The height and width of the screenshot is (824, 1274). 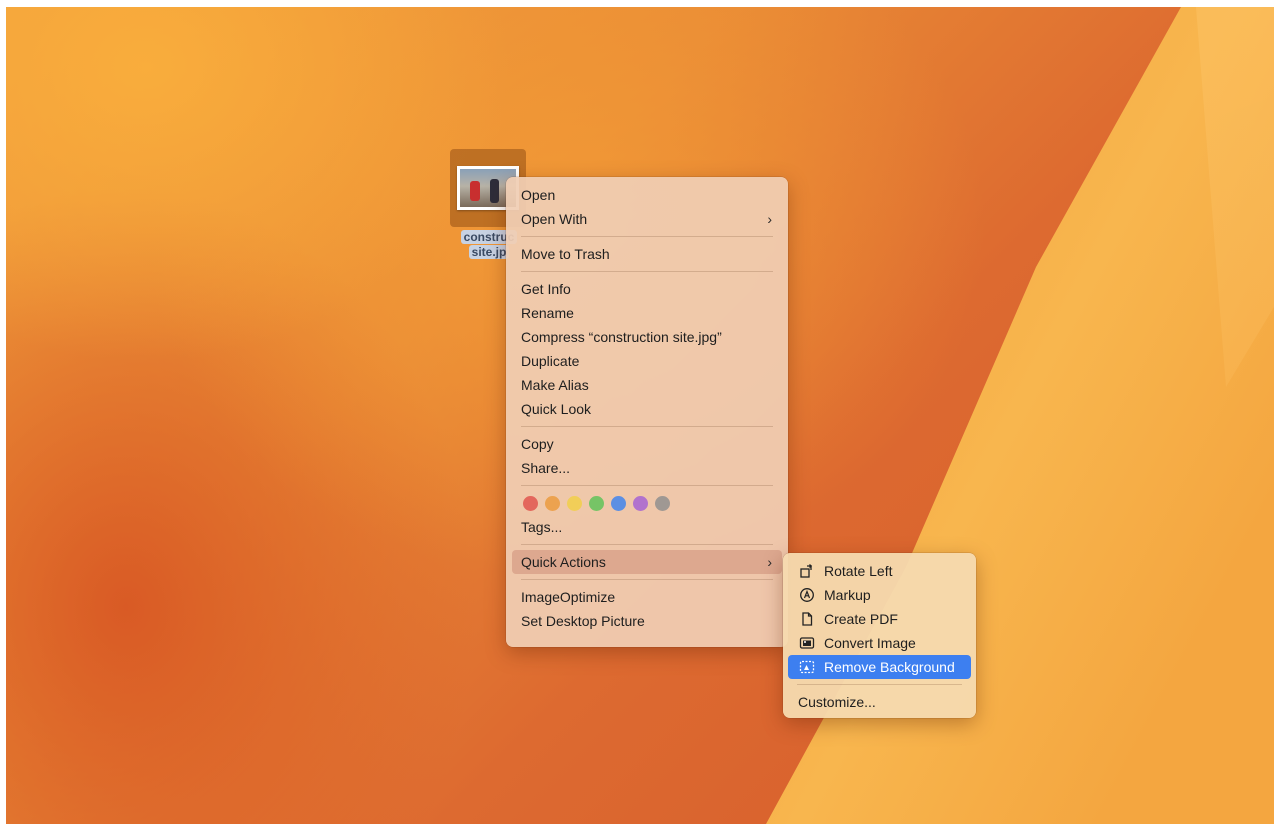 I want to click on menu-item-compress: Compress “construction site.jpg”, so click(x=647, y=337).